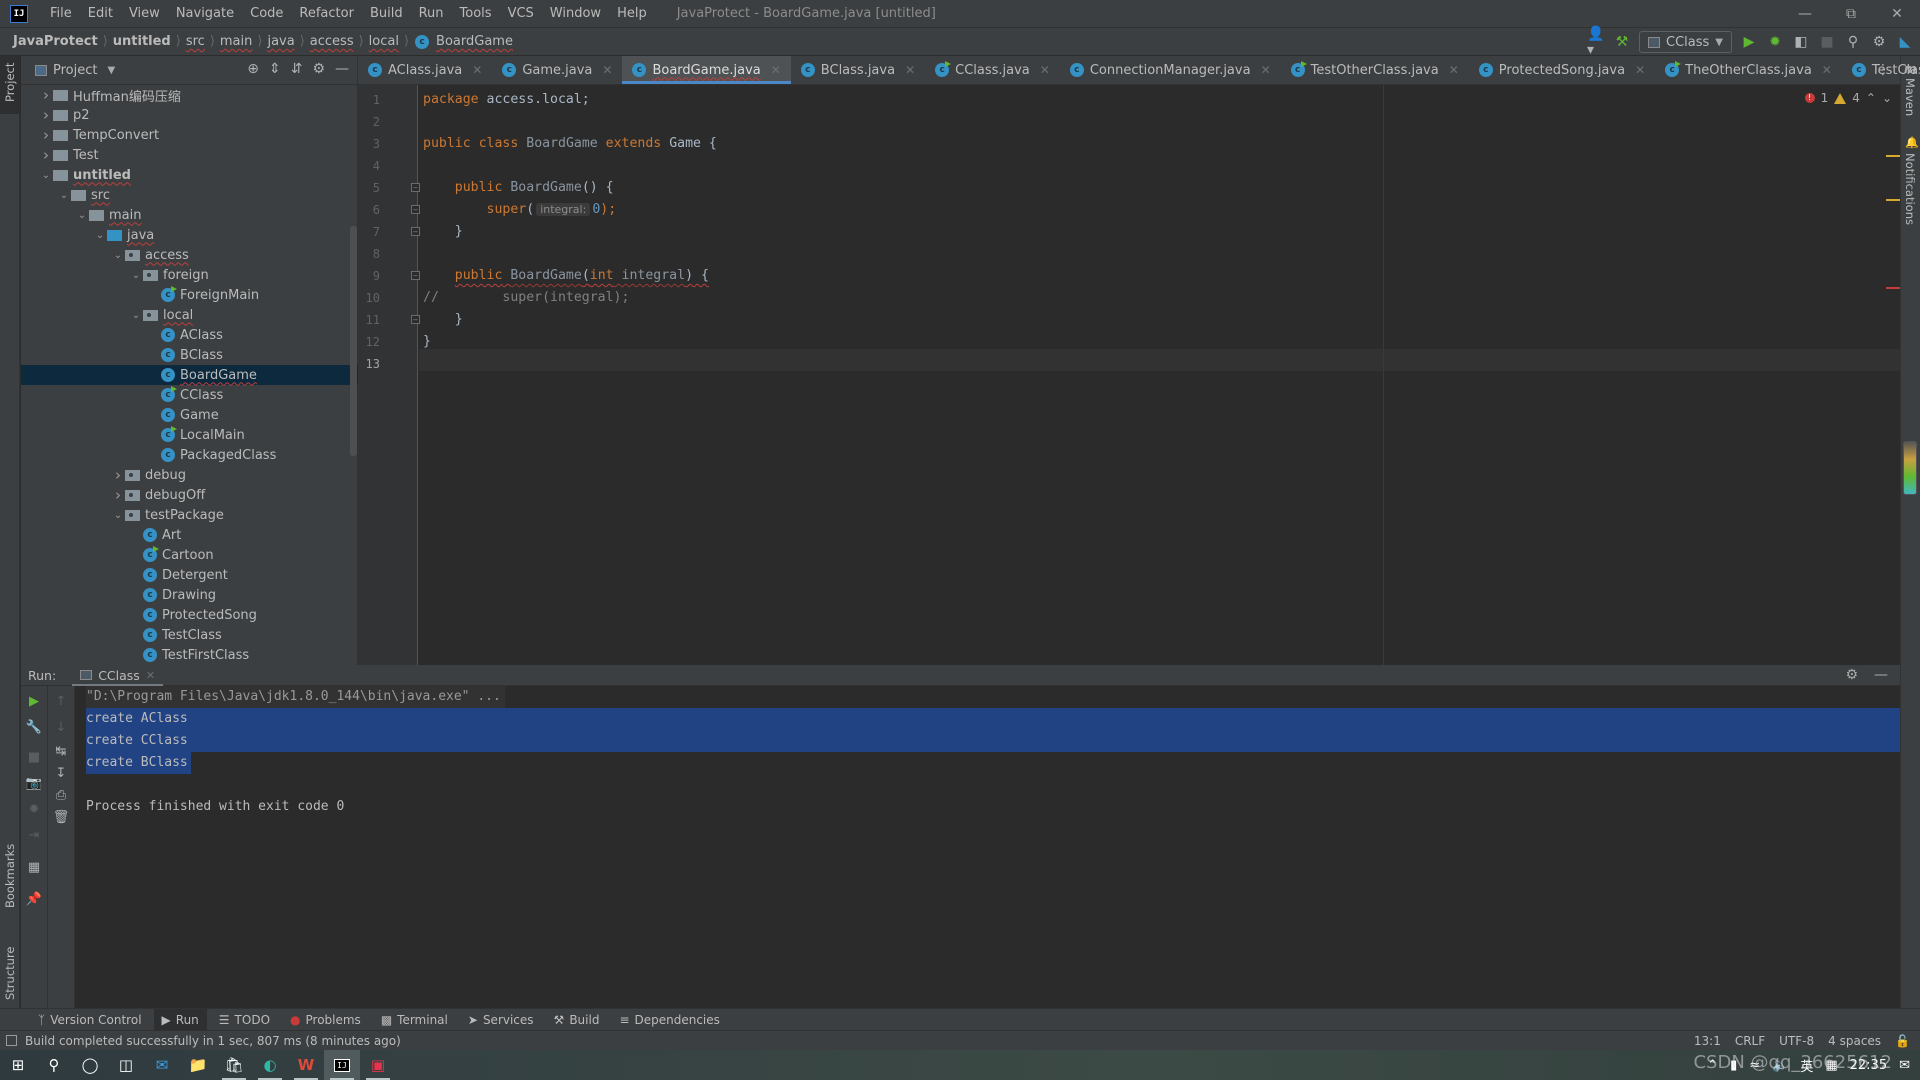  I want to click on menu-vcs: VCS, so click(521, 13).